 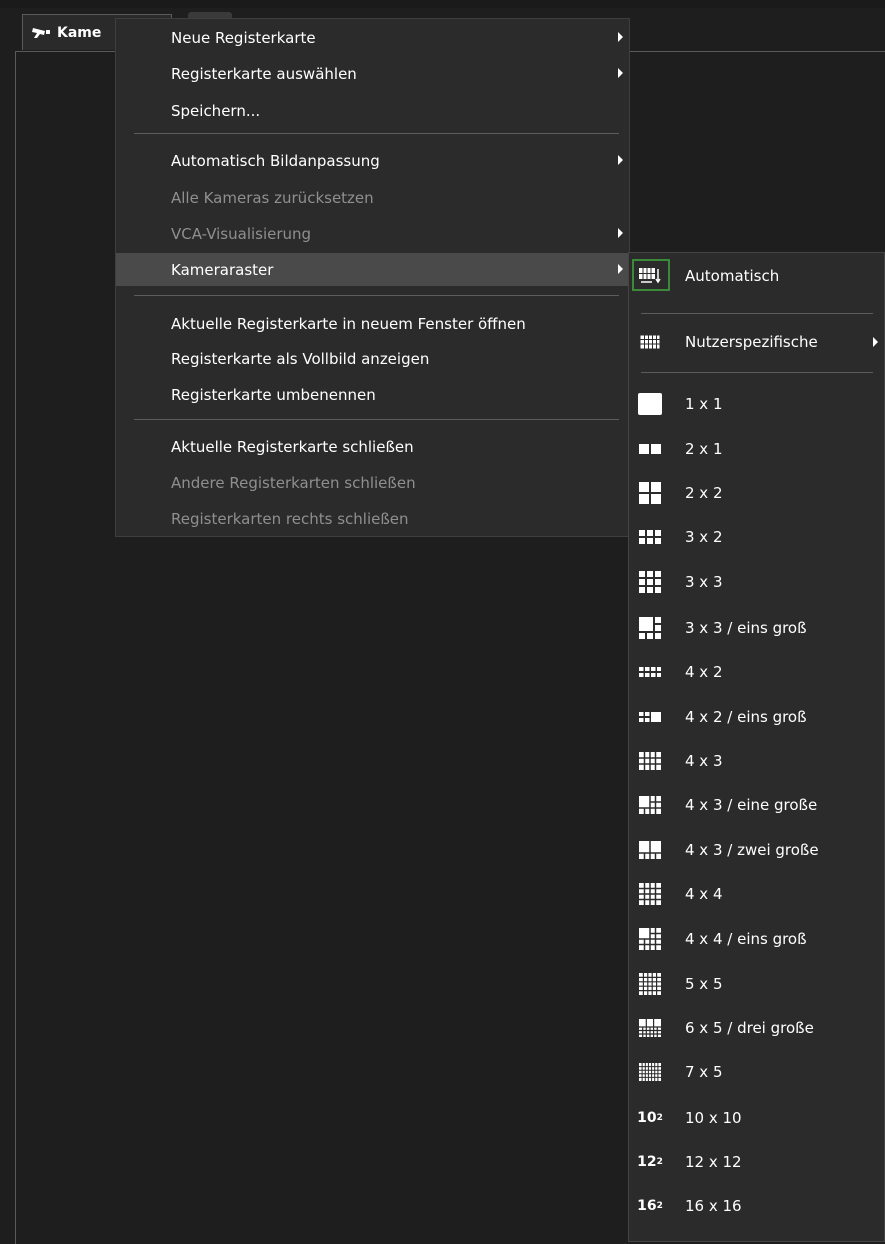 I want to click on grid-option-label: 2 x 2, so click(x=704, y=493).